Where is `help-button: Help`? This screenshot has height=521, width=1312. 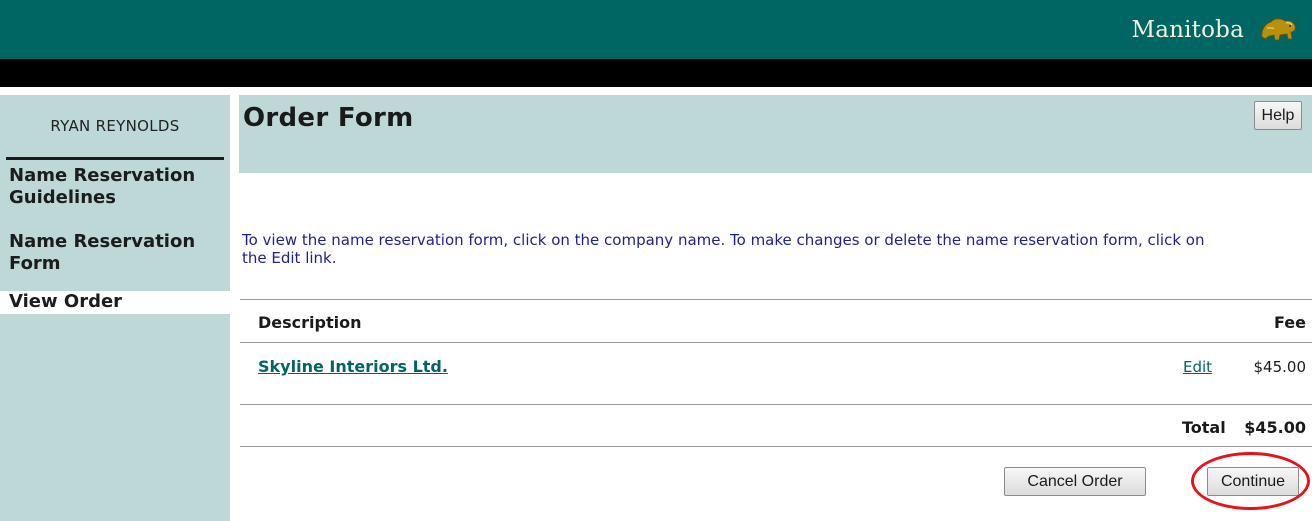
help-button: Help is located at coordinates (1278, 115).